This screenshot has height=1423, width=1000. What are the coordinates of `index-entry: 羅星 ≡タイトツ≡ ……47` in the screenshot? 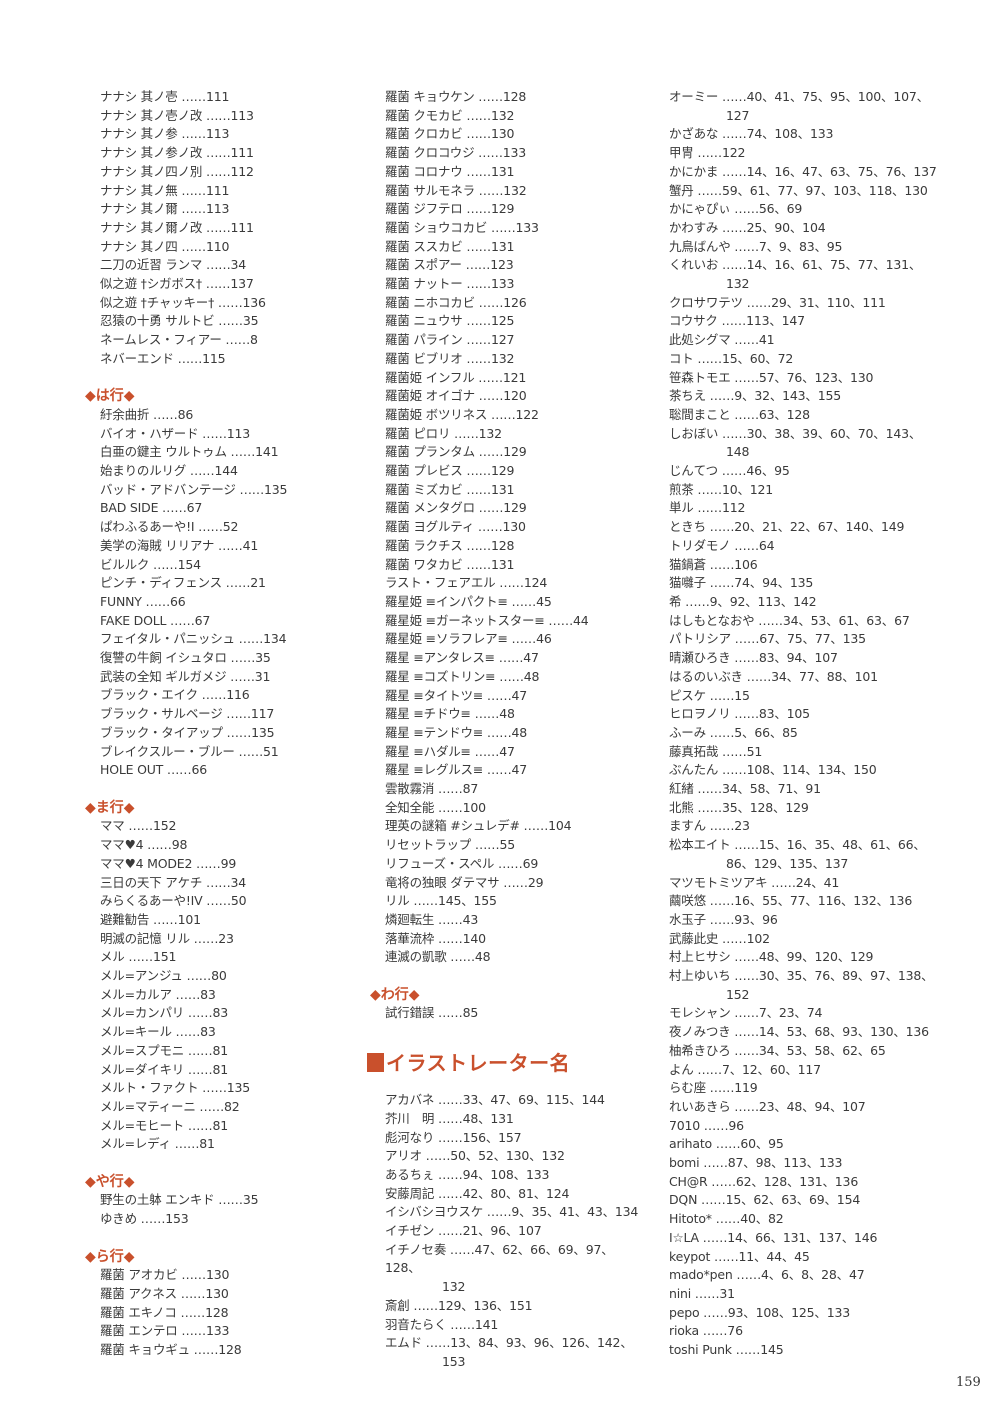 It's located at (456, 695).